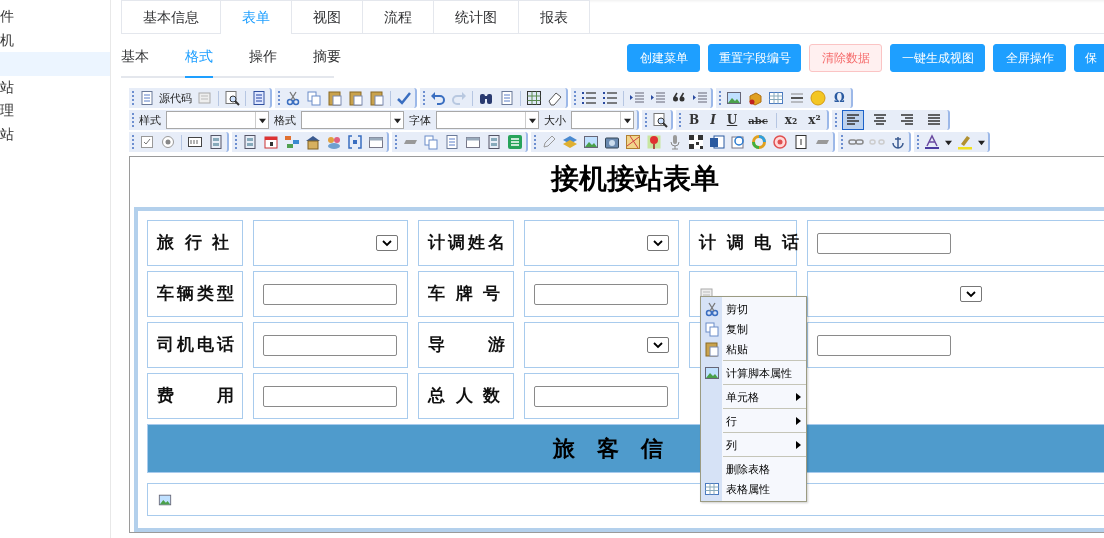 The width and height of the screenshot is (1104, 538). What do you see at coordinates (852, 120) in the screenshot?
I see `align-button` at bounding box center [852, 120].